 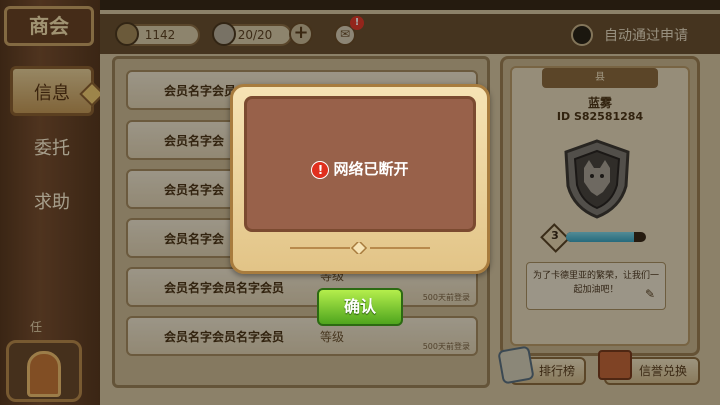 I want to click on alert-icon: !, so click(x=320, y=169).